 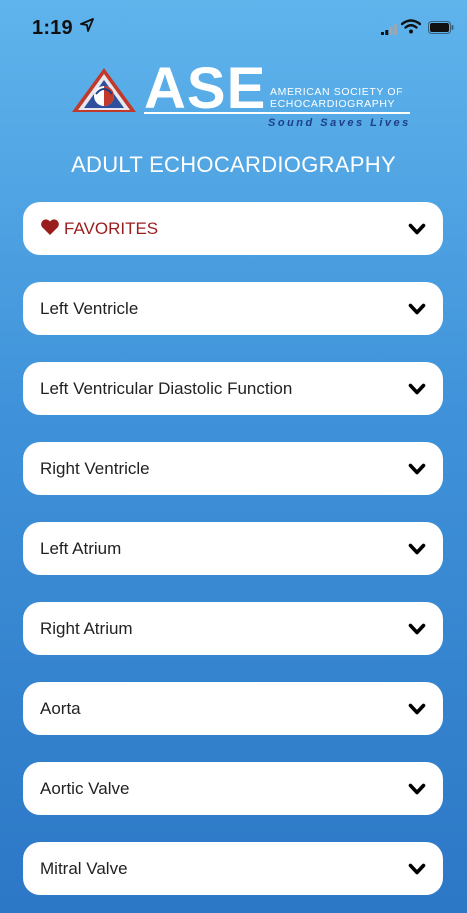 I want to click on menu-item-label: Left Ventricular Diastolic Function, so click(x=166, y=388).